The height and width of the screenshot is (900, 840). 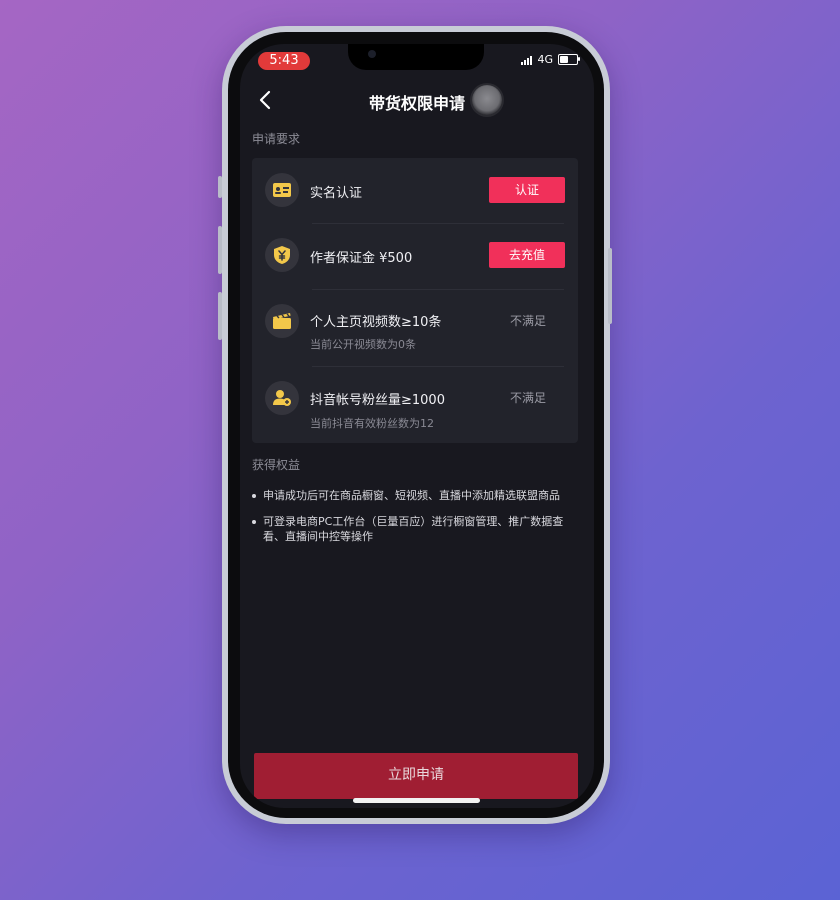 What do you see at coordinates (413, 529) in the screenshot?
I see `benefit-text: 可登录电商PC工作台（巨量百应）进行橱窗管理、推广数据查看、直播间中控等操作` at bounding box center [413, 529].